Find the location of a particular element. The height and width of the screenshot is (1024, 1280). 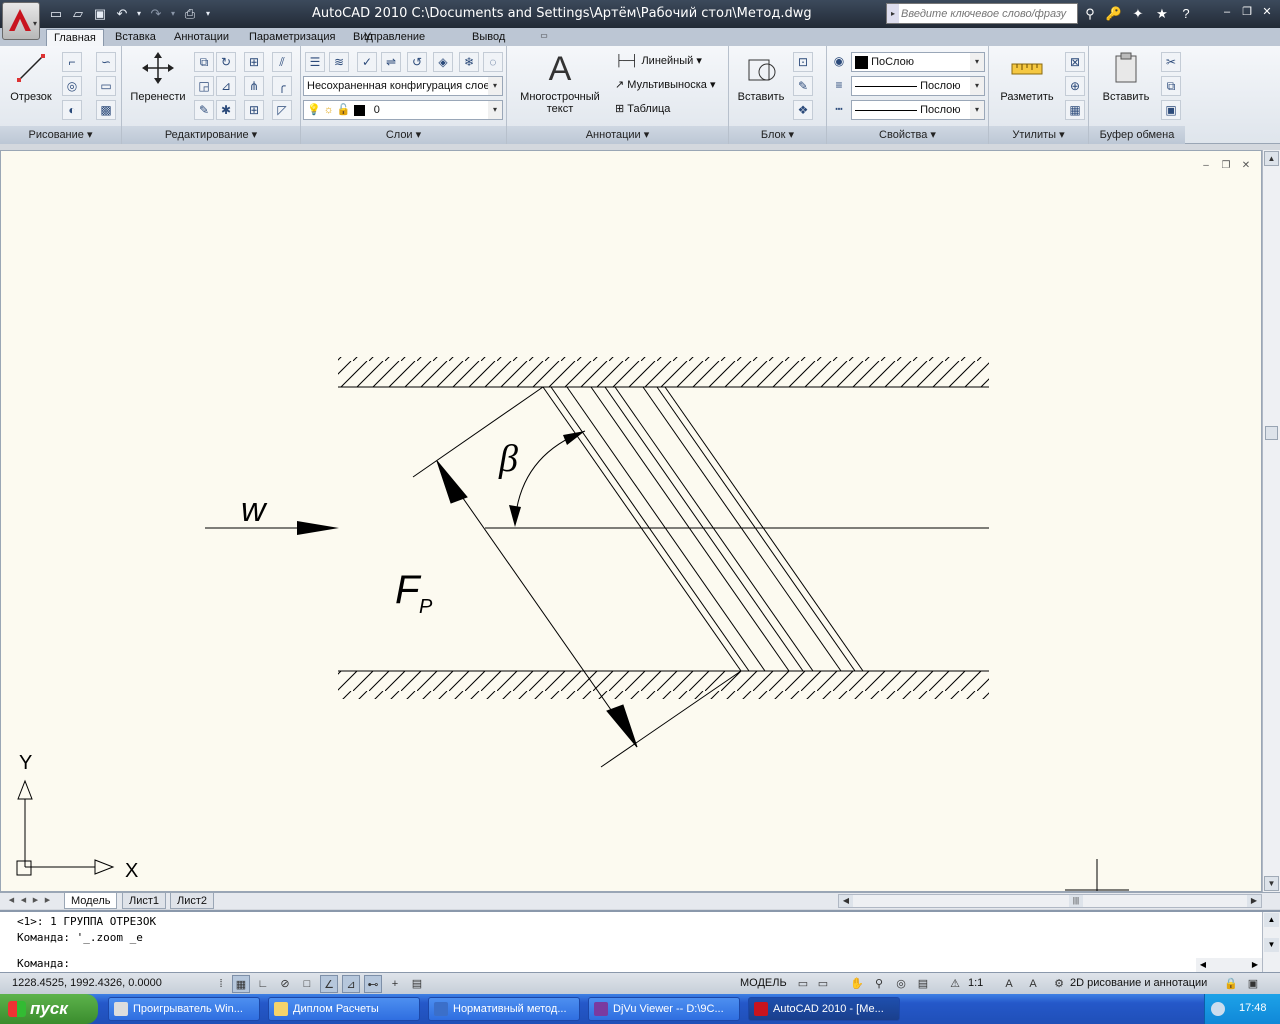

explode-icon: ✱ is located at coordinates (226, 110).